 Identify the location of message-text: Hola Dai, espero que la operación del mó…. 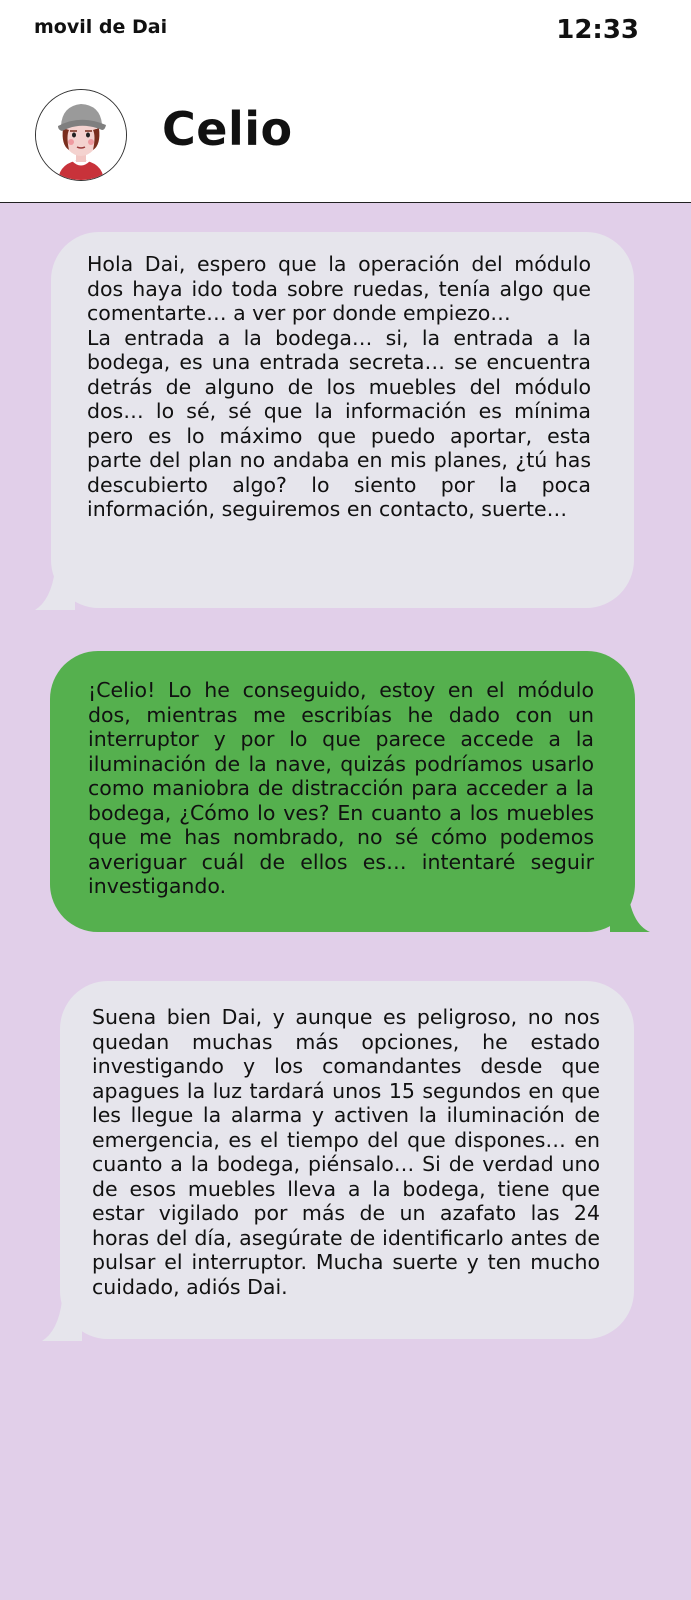
(339, 386).